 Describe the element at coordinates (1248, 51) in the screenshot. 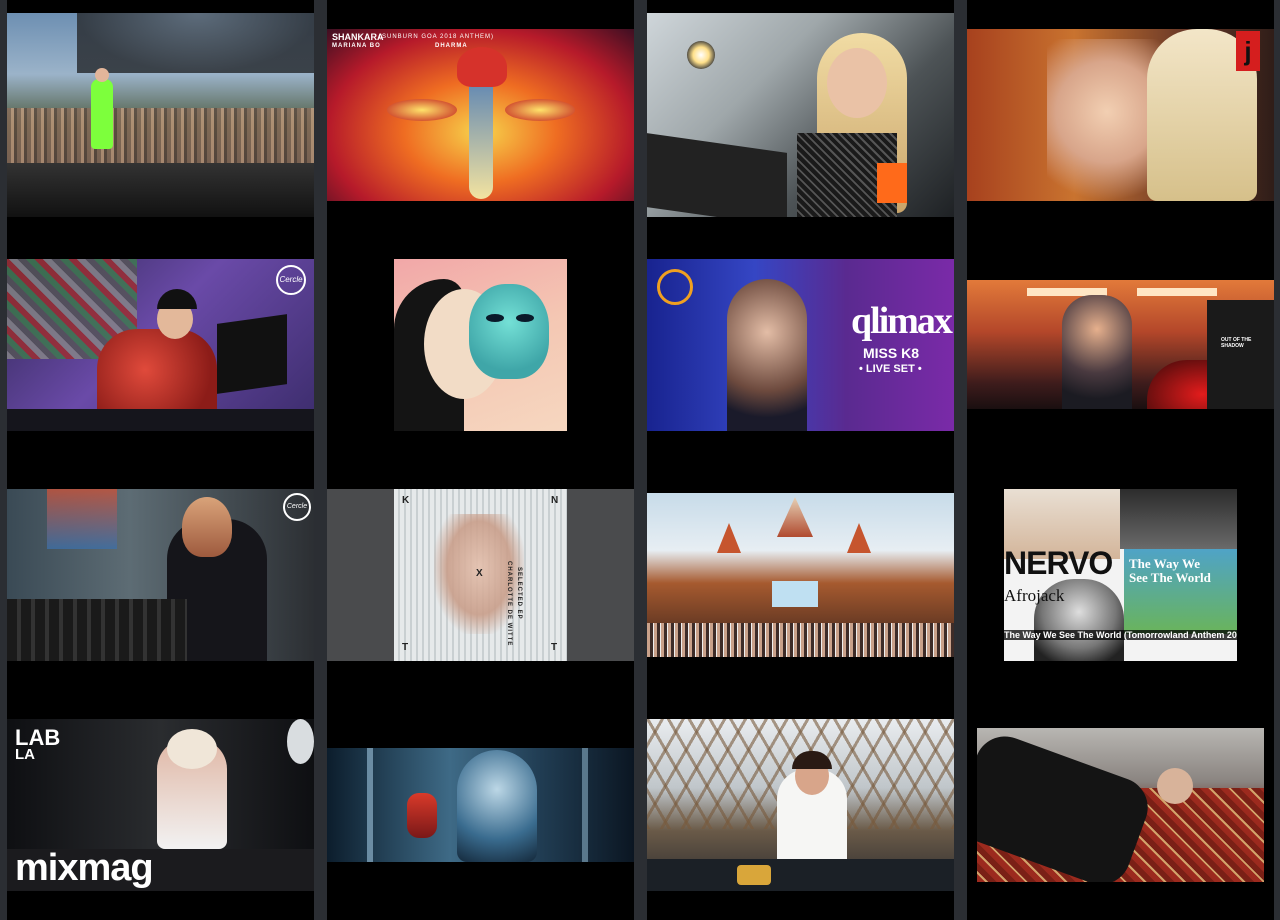

I see `channel-badge: j` at that location.